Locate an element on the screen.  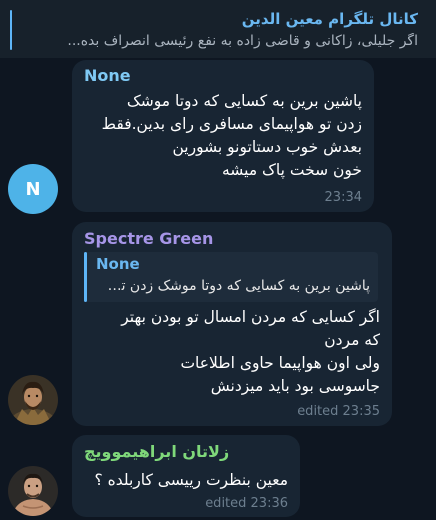
message-sender: None is located at coordinates (107, 75).